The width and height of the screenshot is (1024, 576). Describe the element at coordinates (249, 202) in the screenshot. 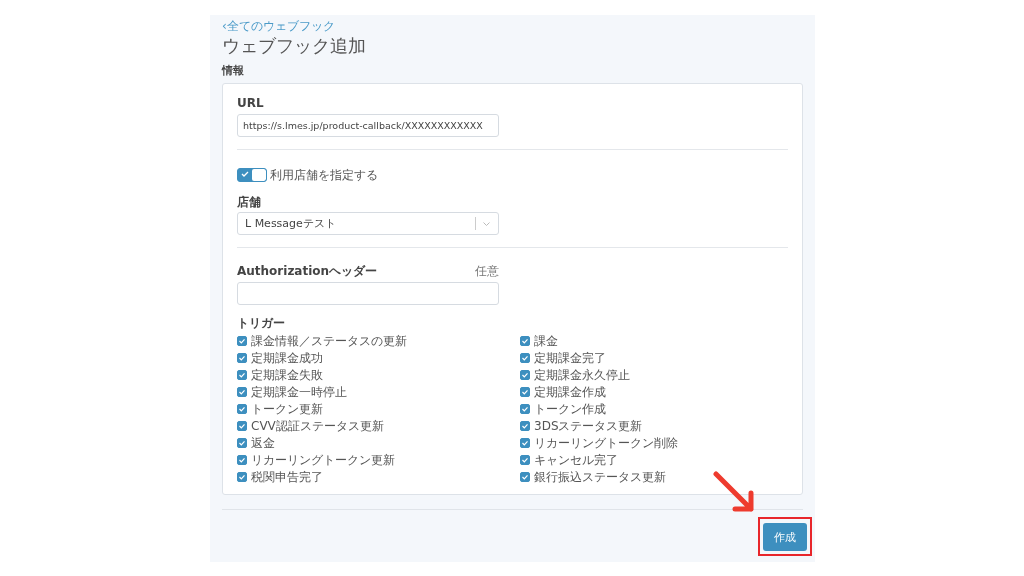

I see `field-label: 店舗` at that location.